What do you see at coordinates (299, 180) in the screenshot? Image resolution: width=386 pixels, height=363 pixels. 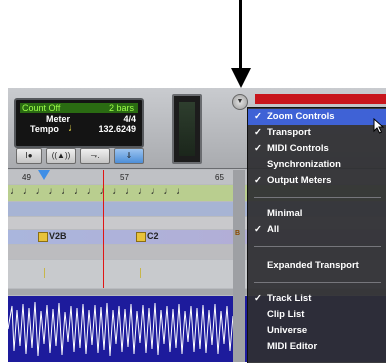 I see `menu-item-label: Output Meters` at bounding box center [299, 180].